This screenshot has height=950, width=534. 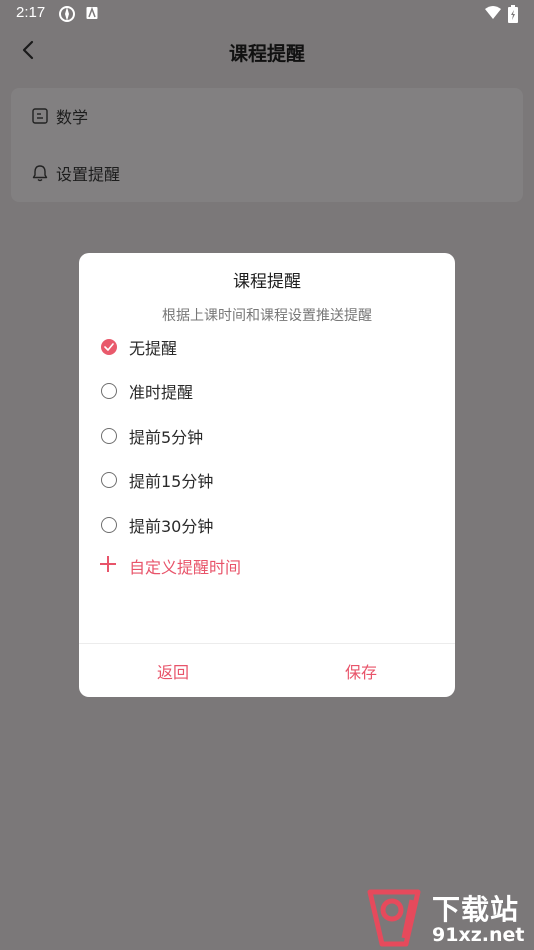 I want to click on wifi-icon, so click(x=493, y=15).